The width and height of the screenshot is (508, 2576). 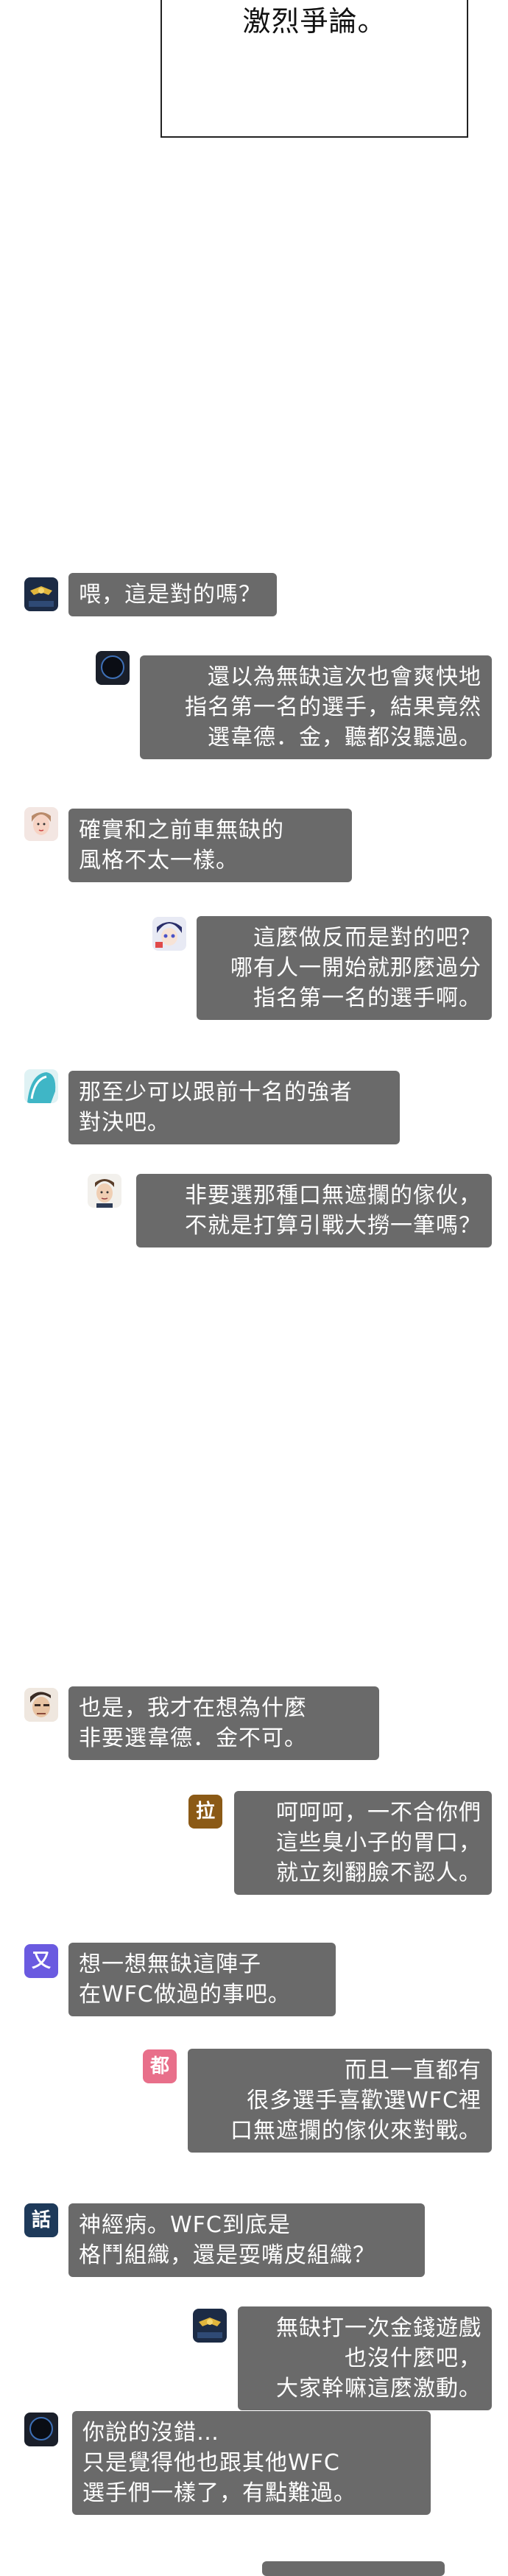 What do you see at coordinates (160, 2066) in the screenshot?
I see `avatar-dou: 都` at bounding box center [160, 2066].